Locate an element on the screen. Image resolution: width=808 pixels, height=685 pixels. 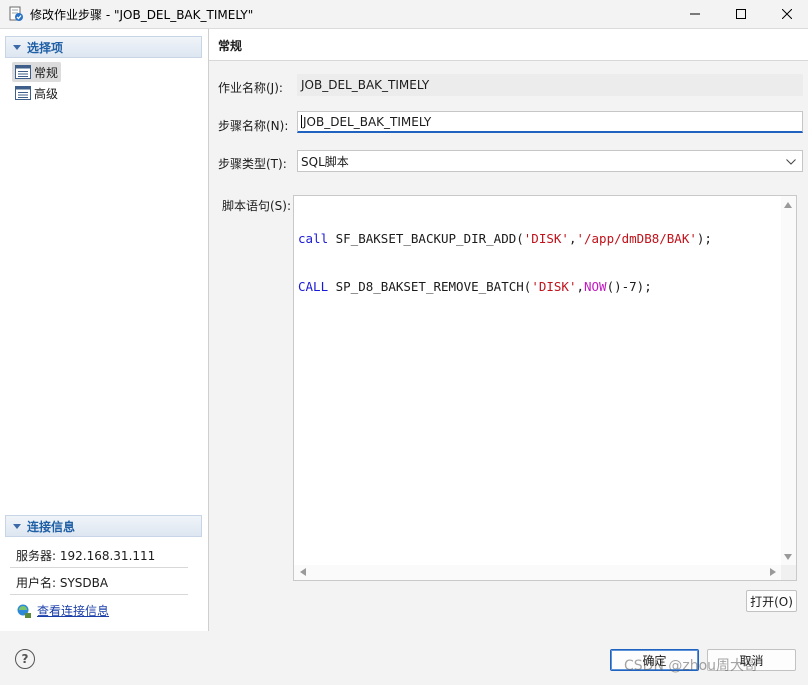
view-conn-row: 查看连接信息 is located at coordinates (62, 610).